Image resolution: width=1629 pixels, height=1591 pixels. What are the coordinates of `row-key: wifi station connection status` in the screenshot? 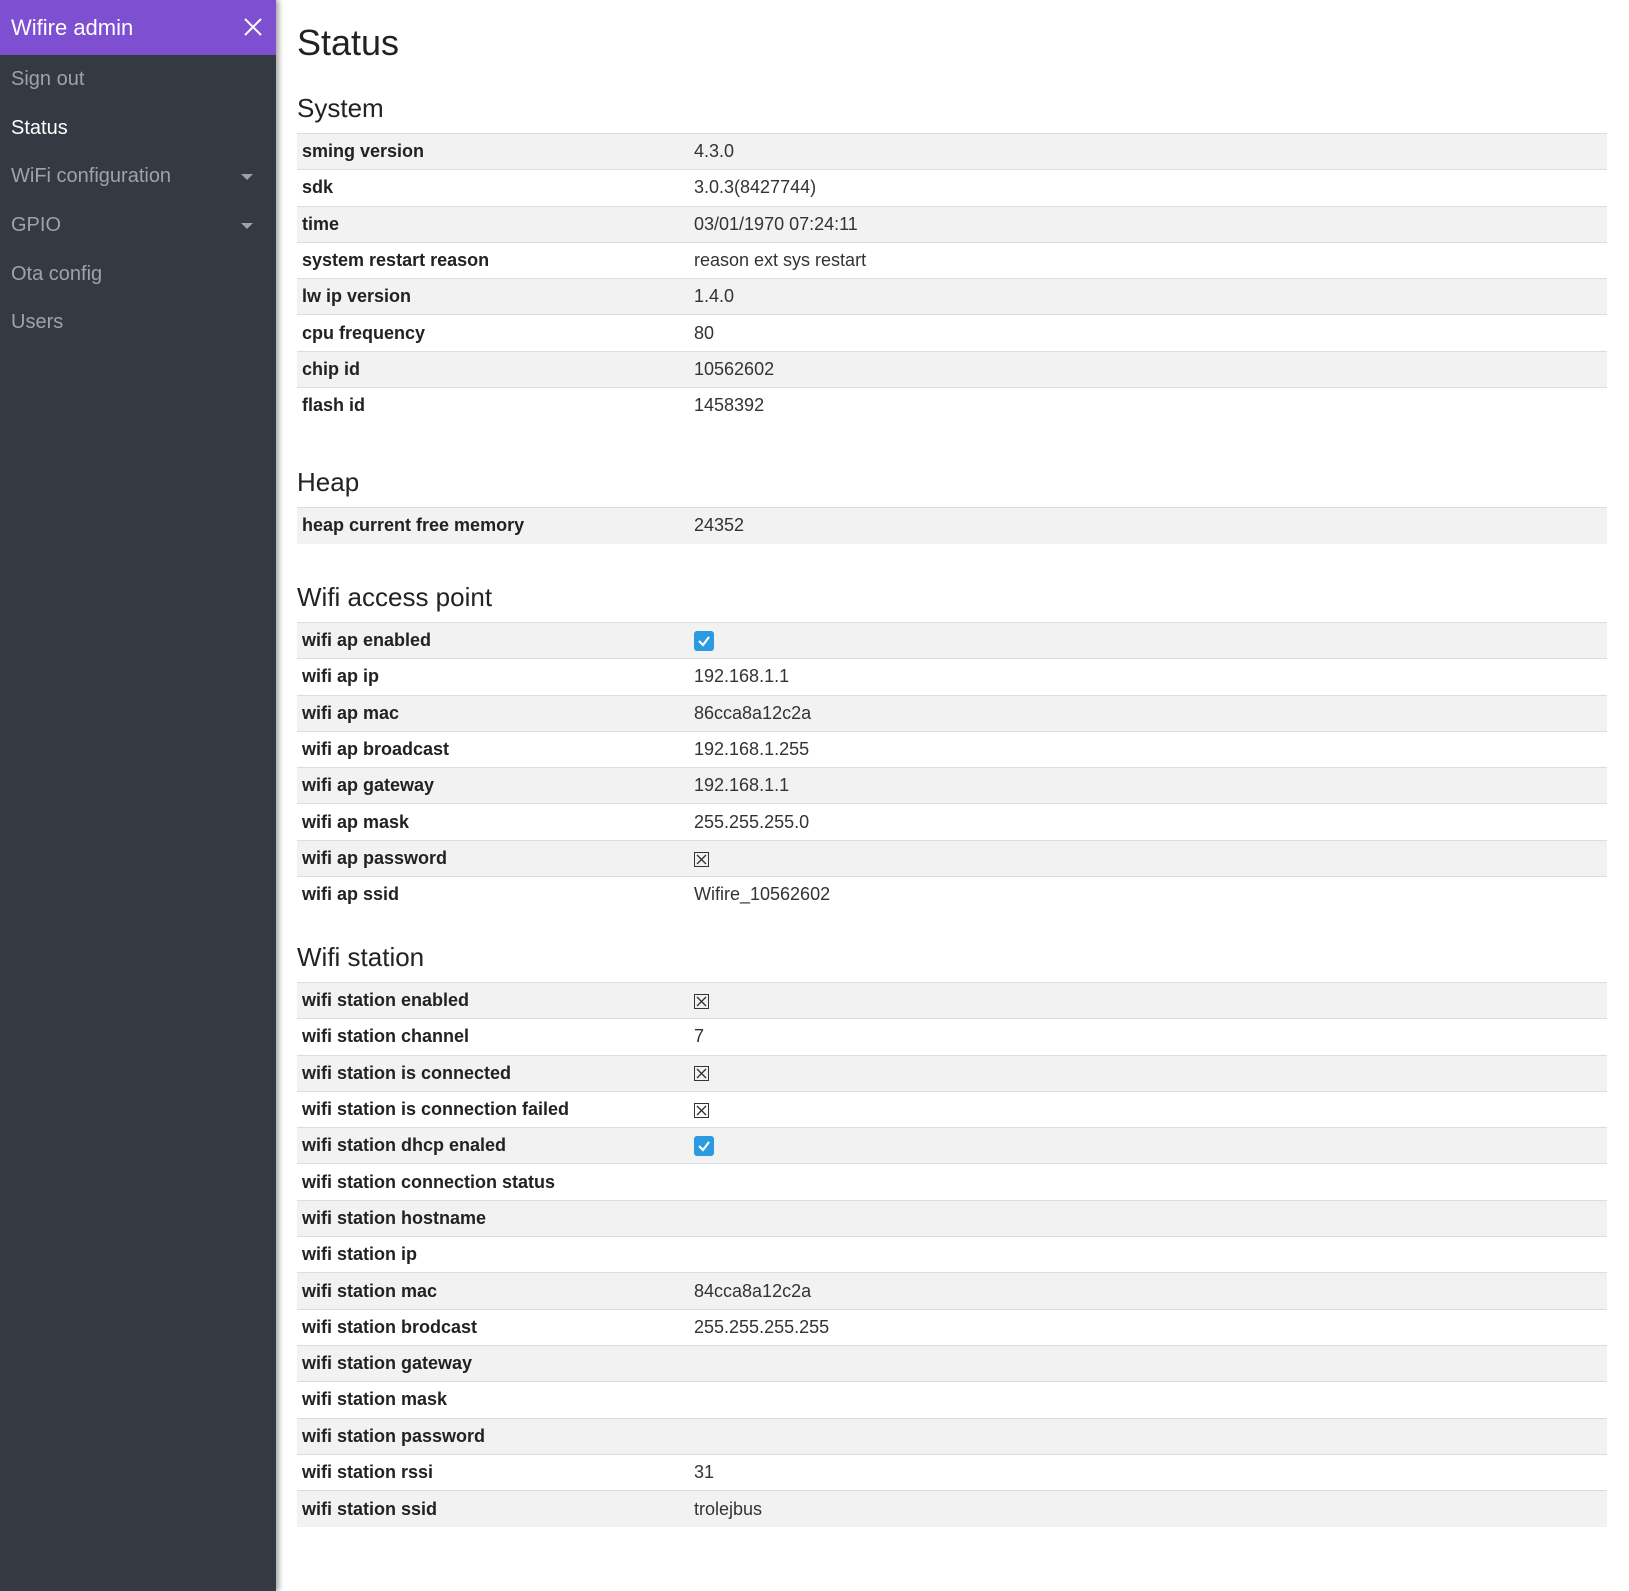 It's located at (429, 1181).